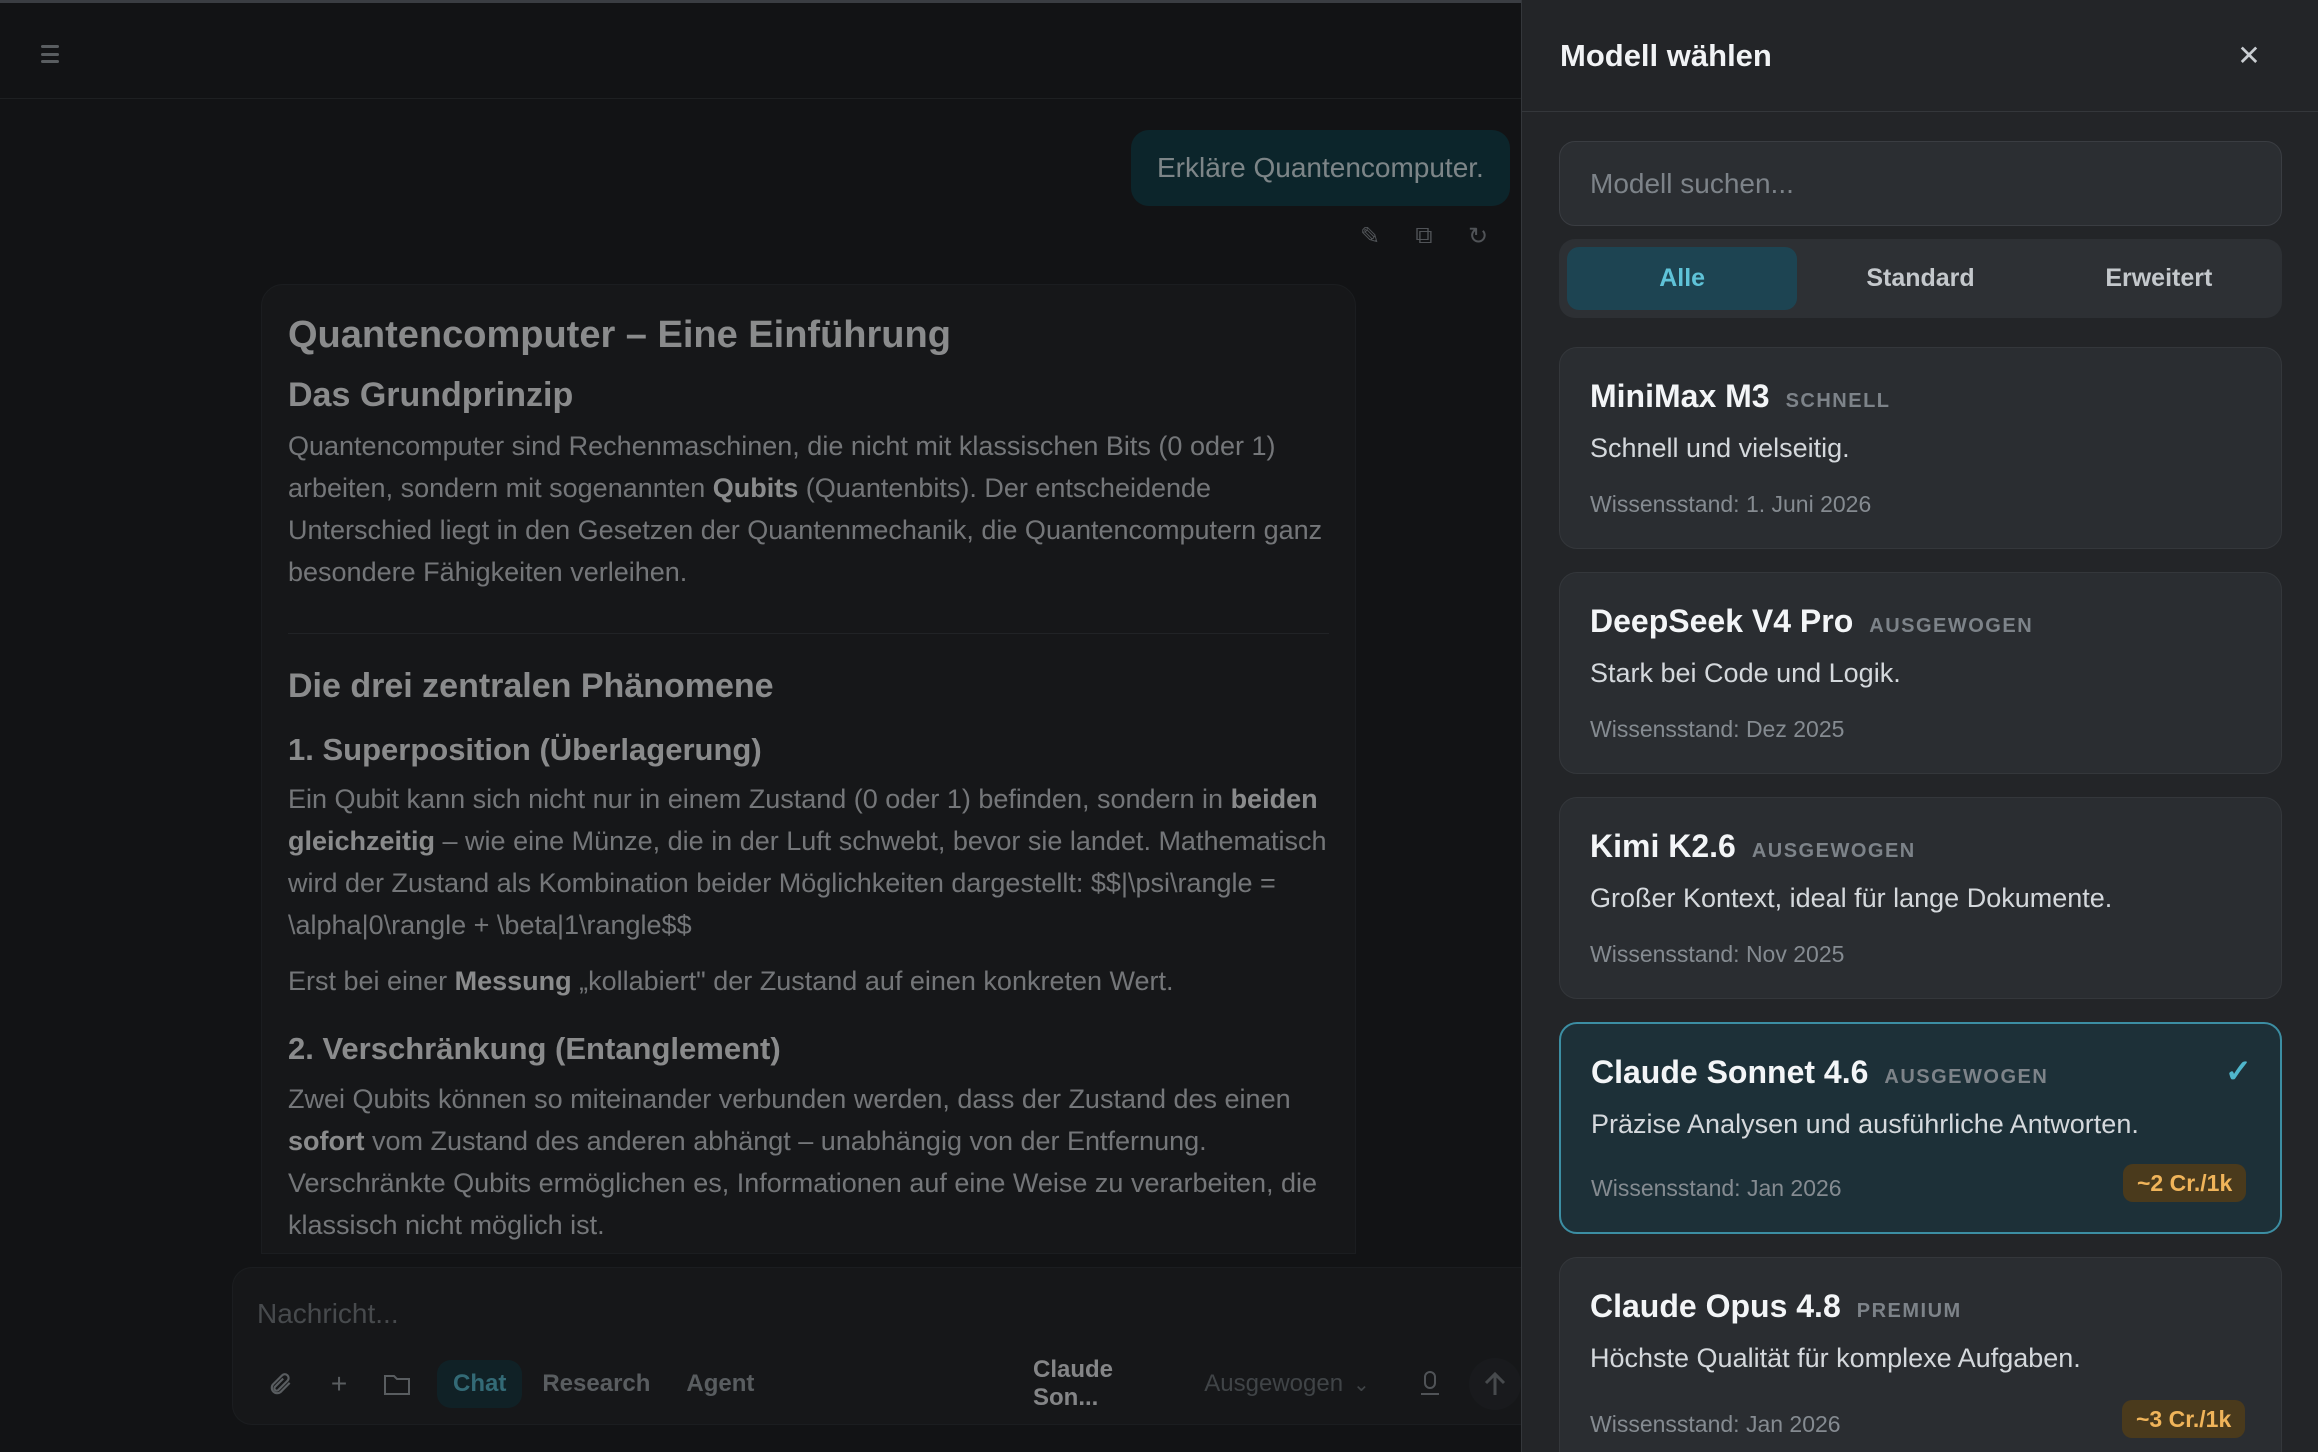  Describe the element at coordinates (1722, 621) in the screenshot. I see `model-name: DeepSeek V4 Pro` at that location.